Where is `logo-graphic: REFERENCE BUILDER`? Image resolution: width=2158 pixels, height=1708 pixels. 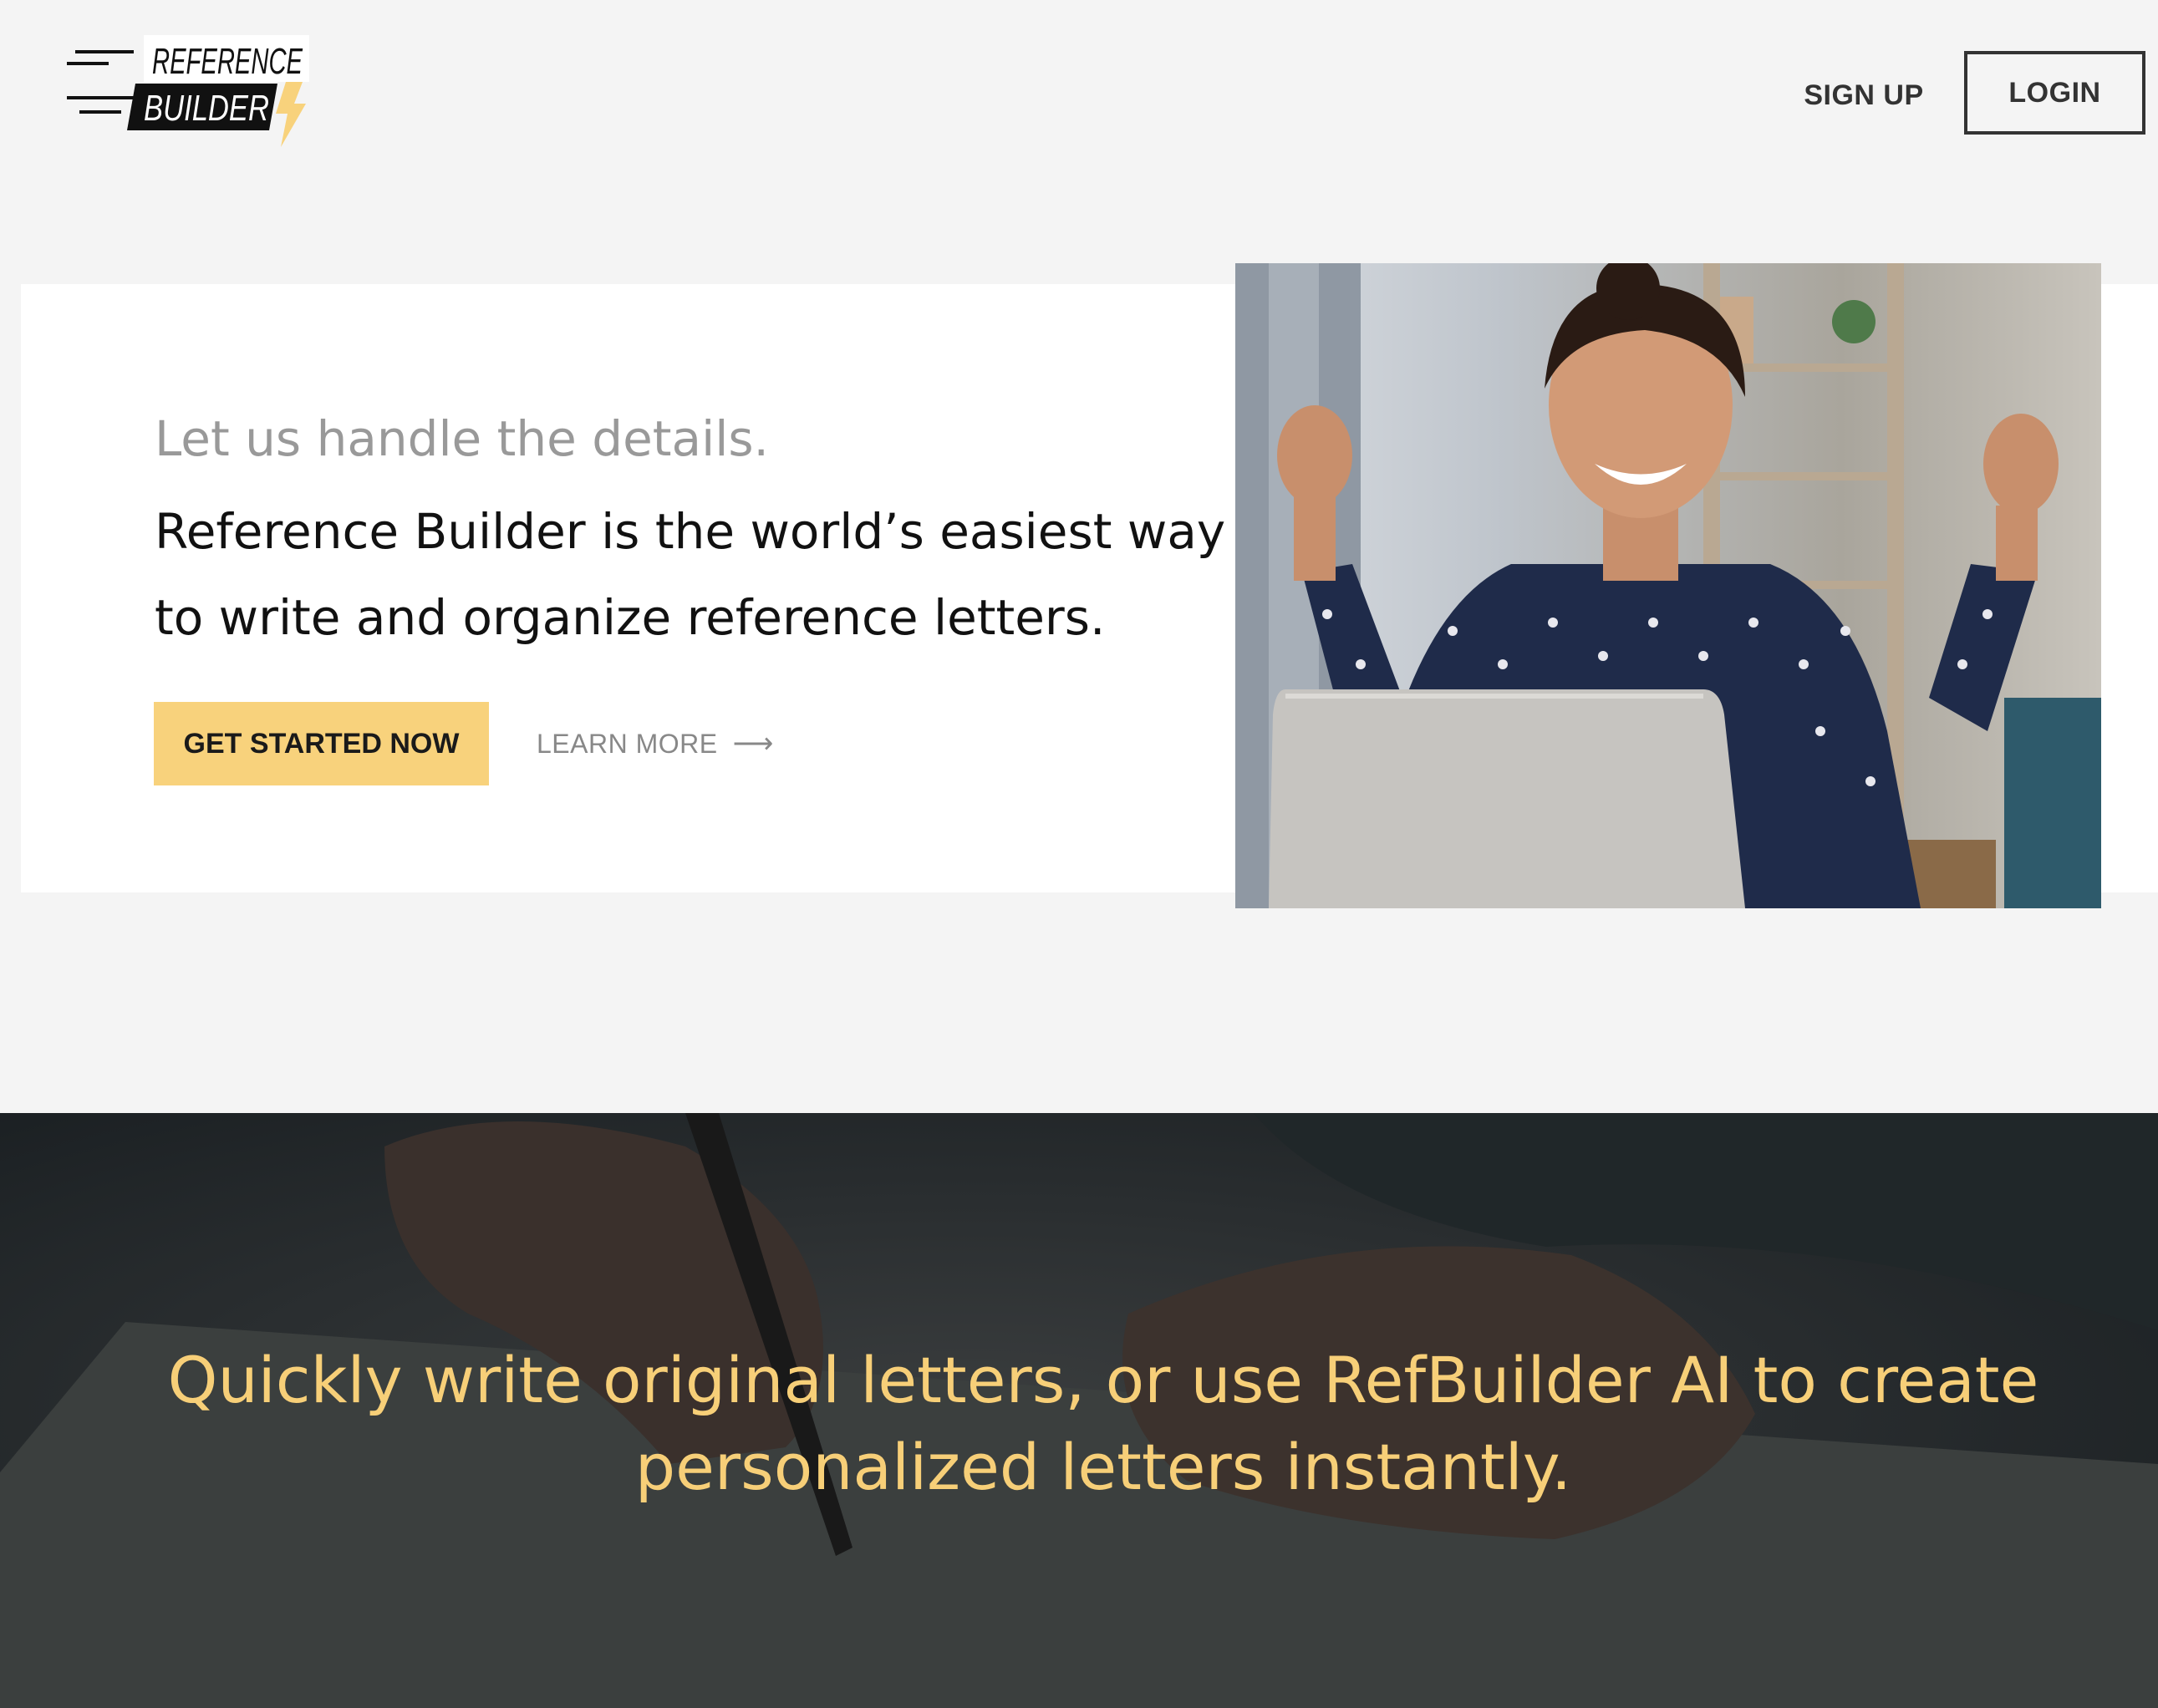
logo-graphic: REFERENCE BUILDER is located at coordinates (188, 91).